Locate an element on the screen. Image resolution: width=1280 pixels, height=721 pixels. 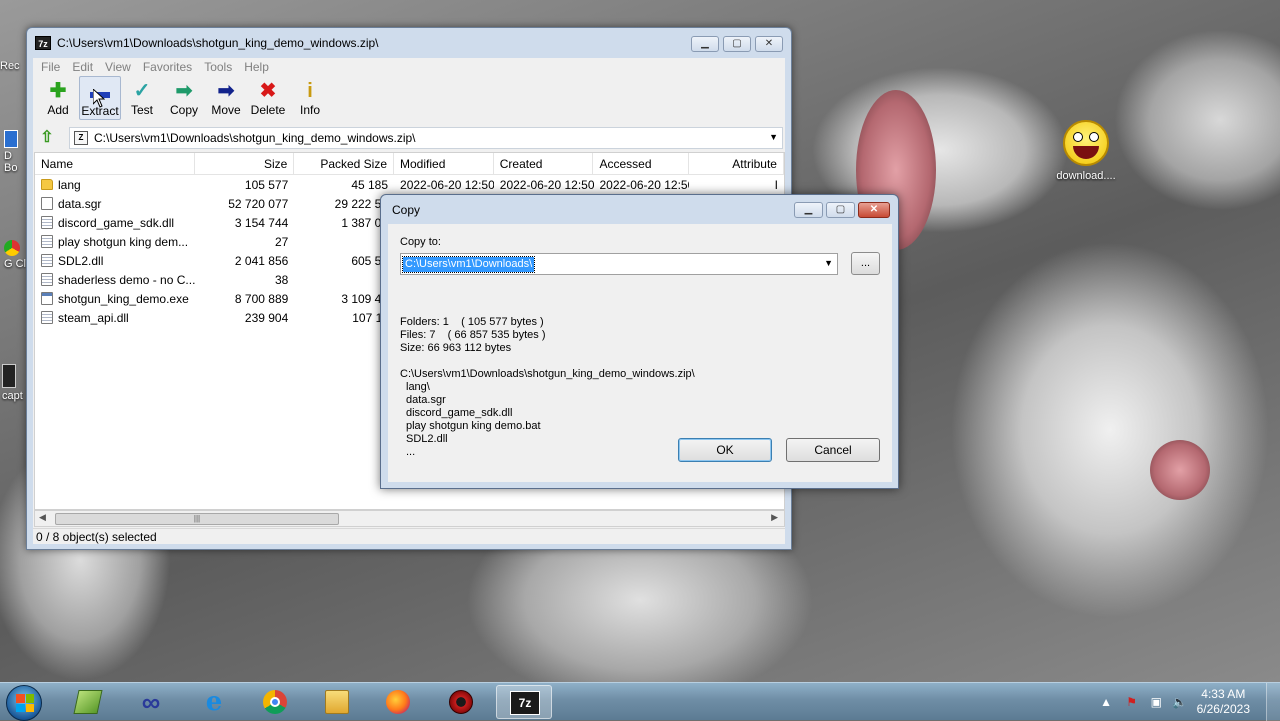
horizontal-scrollbar: ◀ ||| ▶ is located at coordinates (409, 518).